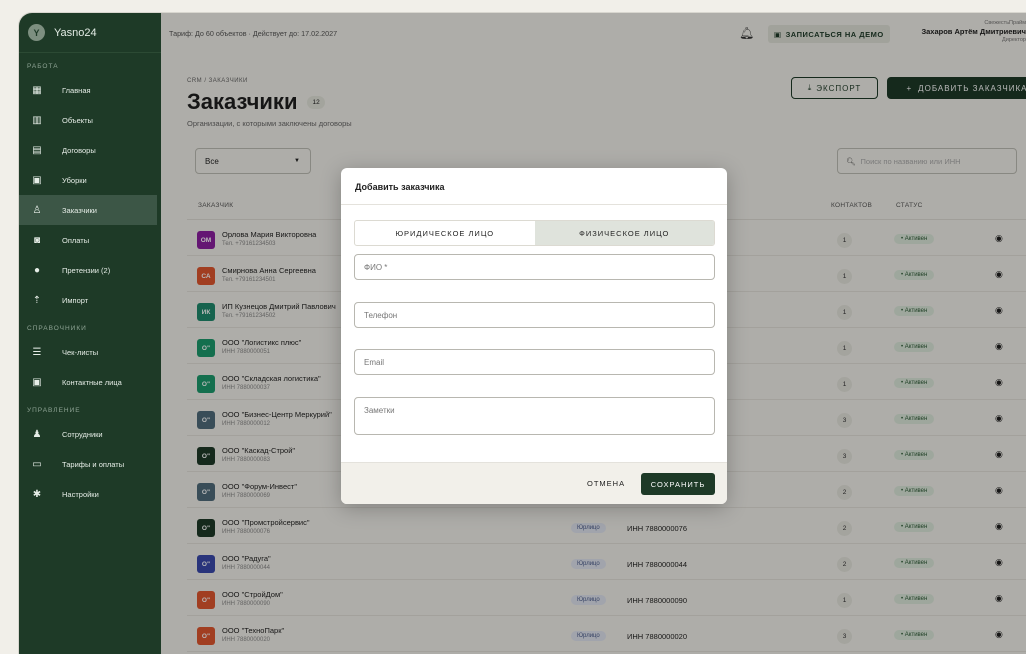 This screenshot has width=1026, height=654. What do you see at coordinates (54, 410) in the screenshot?
I see `sidebar-section-management: УПРАВЛЕНИЕ` at bounding box center [54, 410].